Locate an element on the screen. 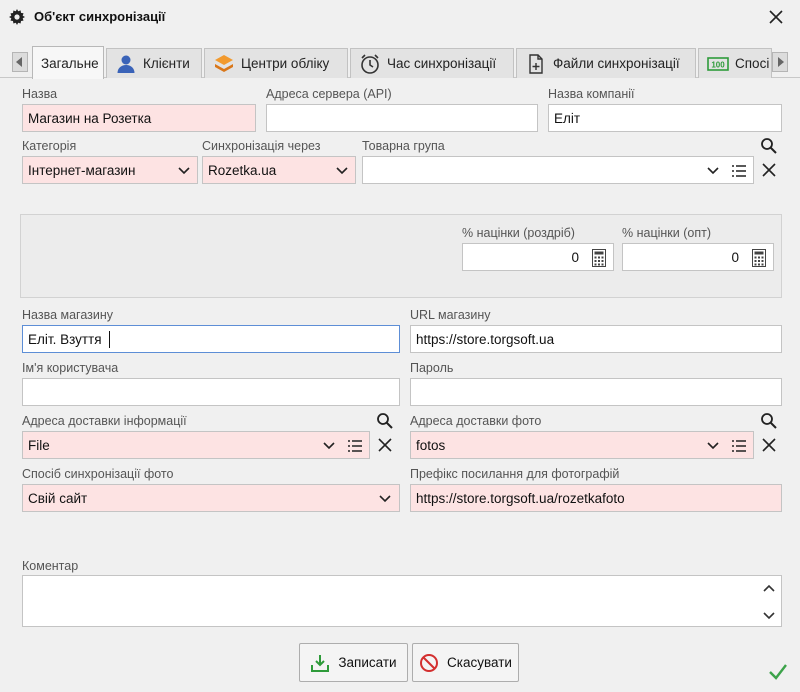  tab-sync-files: Файли синхронізації is located at coordinates (606, 63).